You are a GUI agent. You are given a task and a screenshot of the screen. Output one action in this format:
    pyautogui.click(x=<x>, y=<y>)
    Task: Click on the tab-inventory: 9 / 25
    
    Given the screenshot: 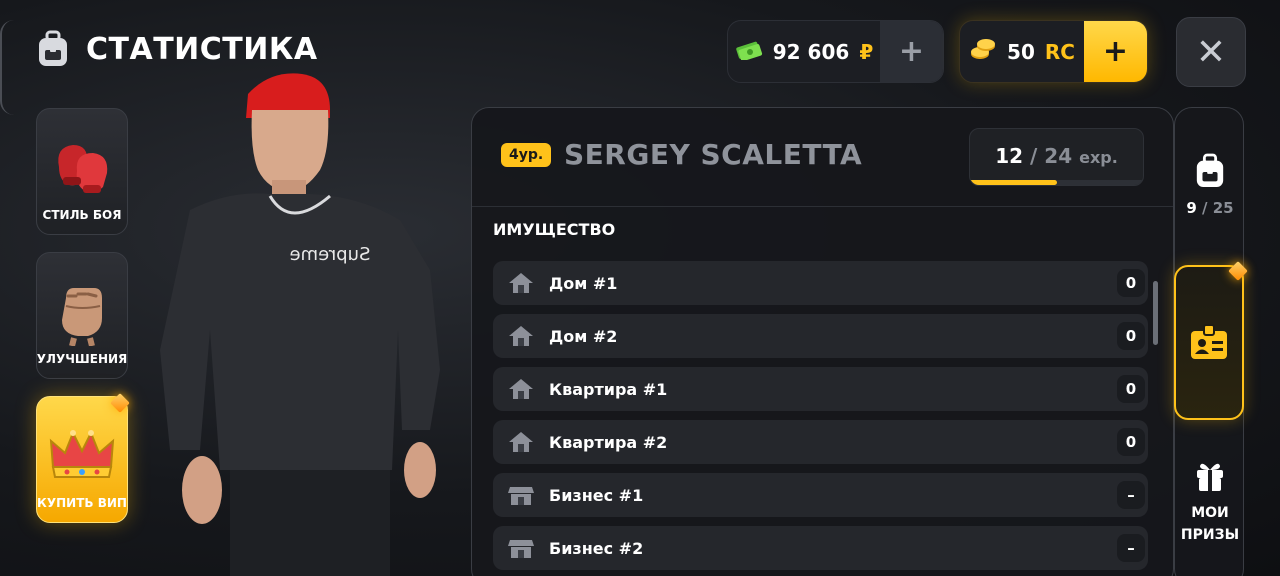 What is the action you would take?
    pyautogui.click(x=1210, y=185)
    